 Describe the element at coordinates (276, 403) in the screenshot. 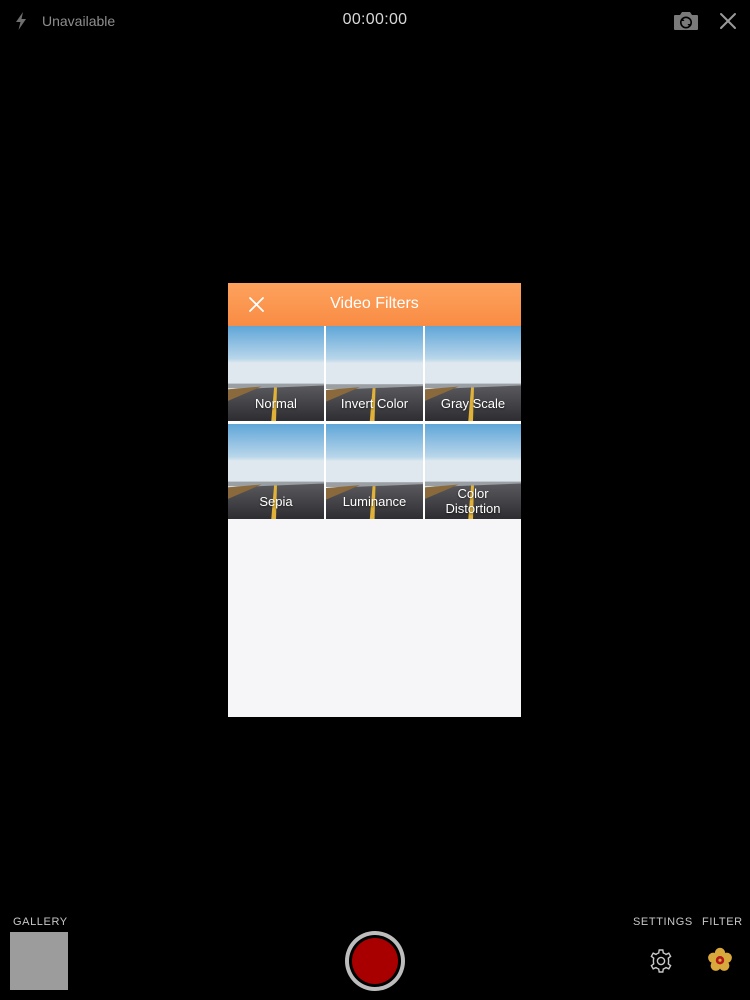

I see `filter-label: Normal` at that location.